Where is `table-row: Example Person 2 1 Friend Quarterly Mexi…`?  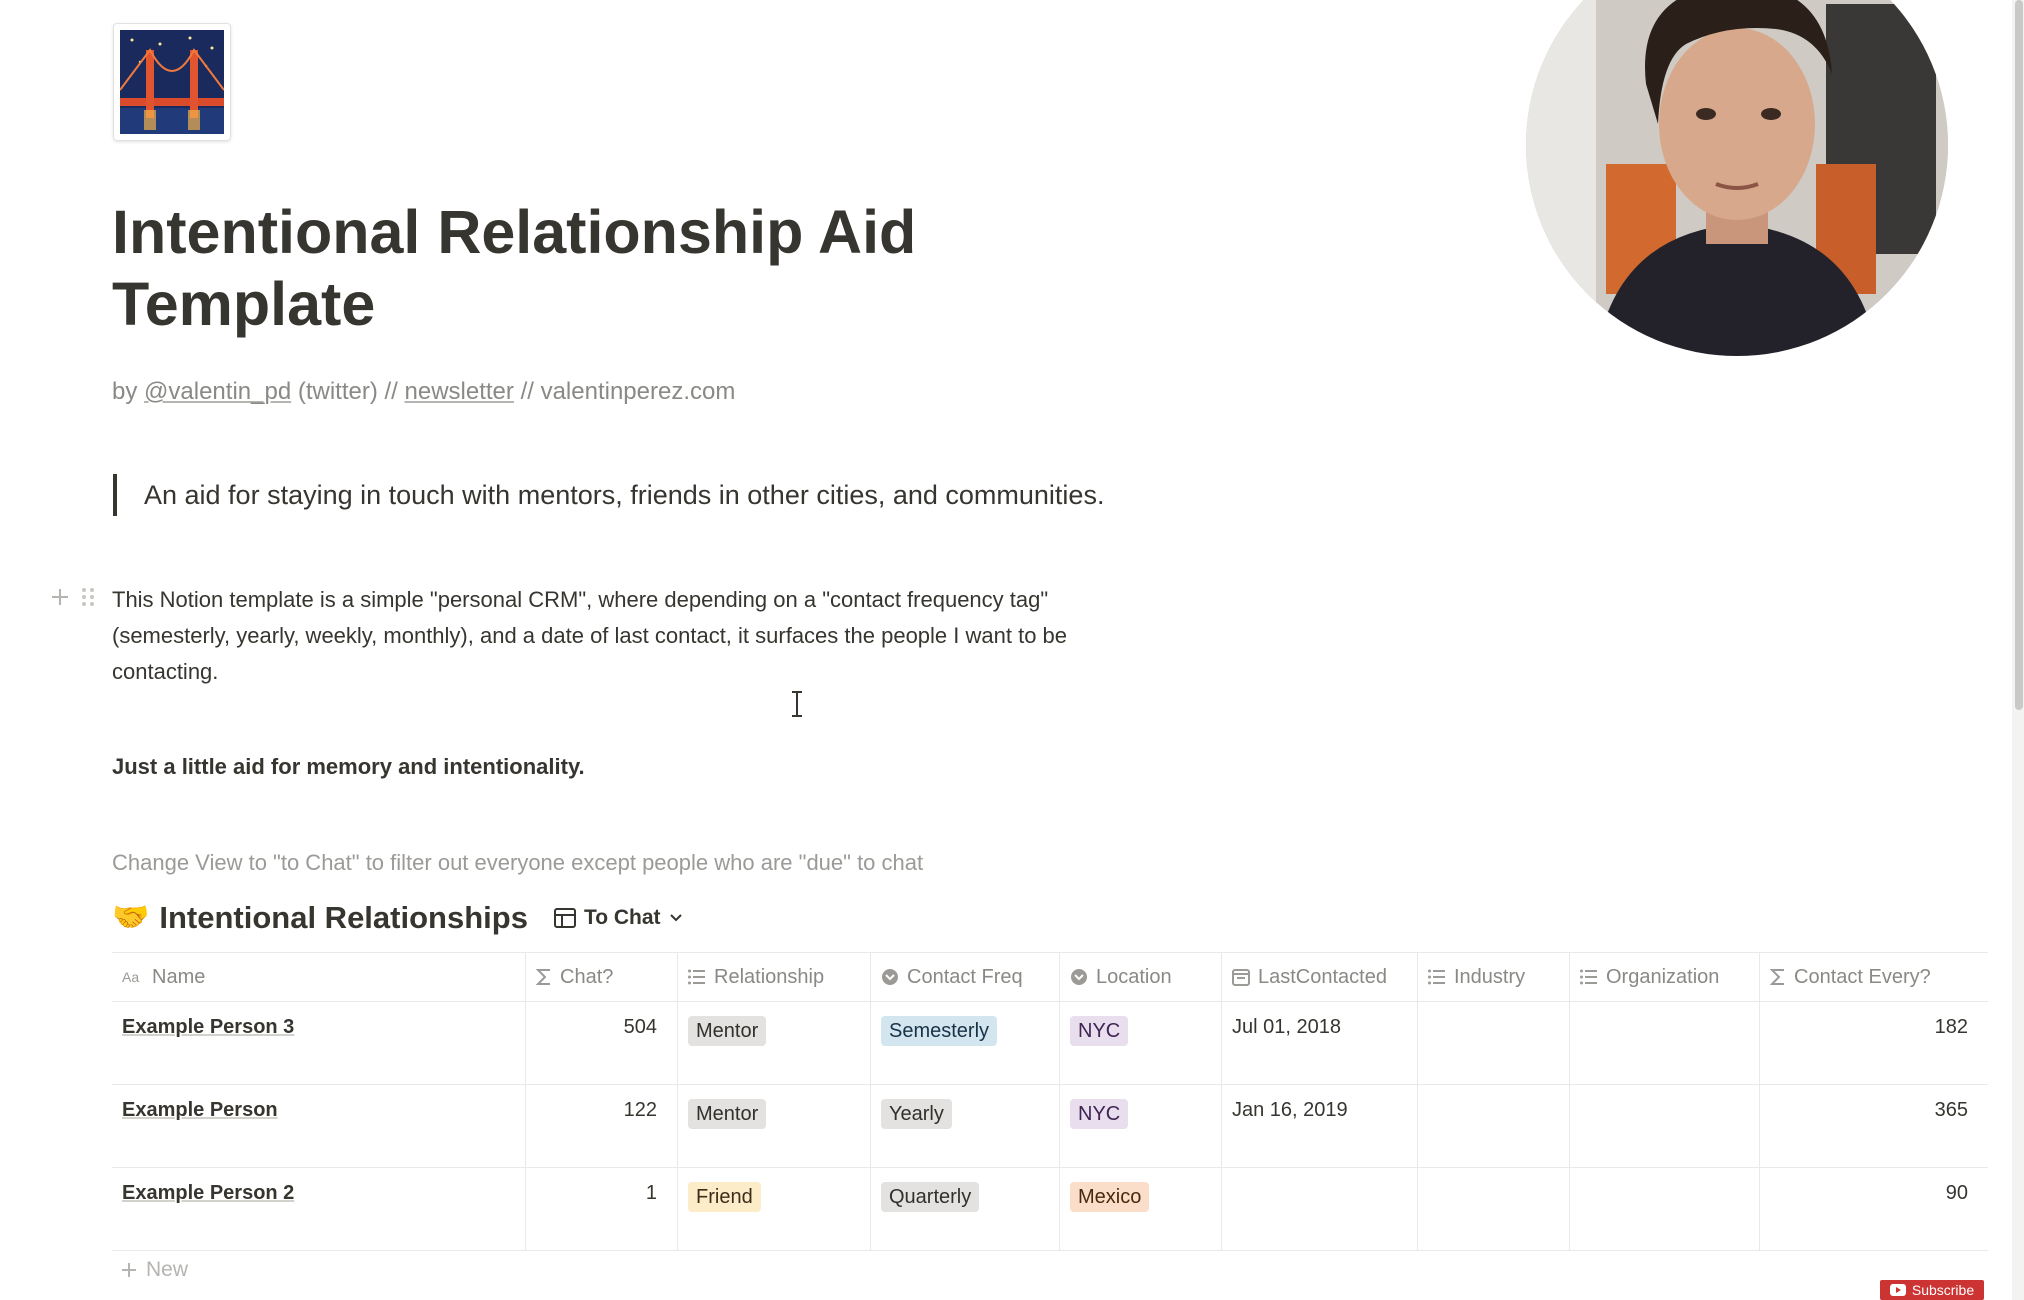
table-row: Example Person 2 1 Friend Quarterly Mexi… is located at coordinates (1050, 1209).